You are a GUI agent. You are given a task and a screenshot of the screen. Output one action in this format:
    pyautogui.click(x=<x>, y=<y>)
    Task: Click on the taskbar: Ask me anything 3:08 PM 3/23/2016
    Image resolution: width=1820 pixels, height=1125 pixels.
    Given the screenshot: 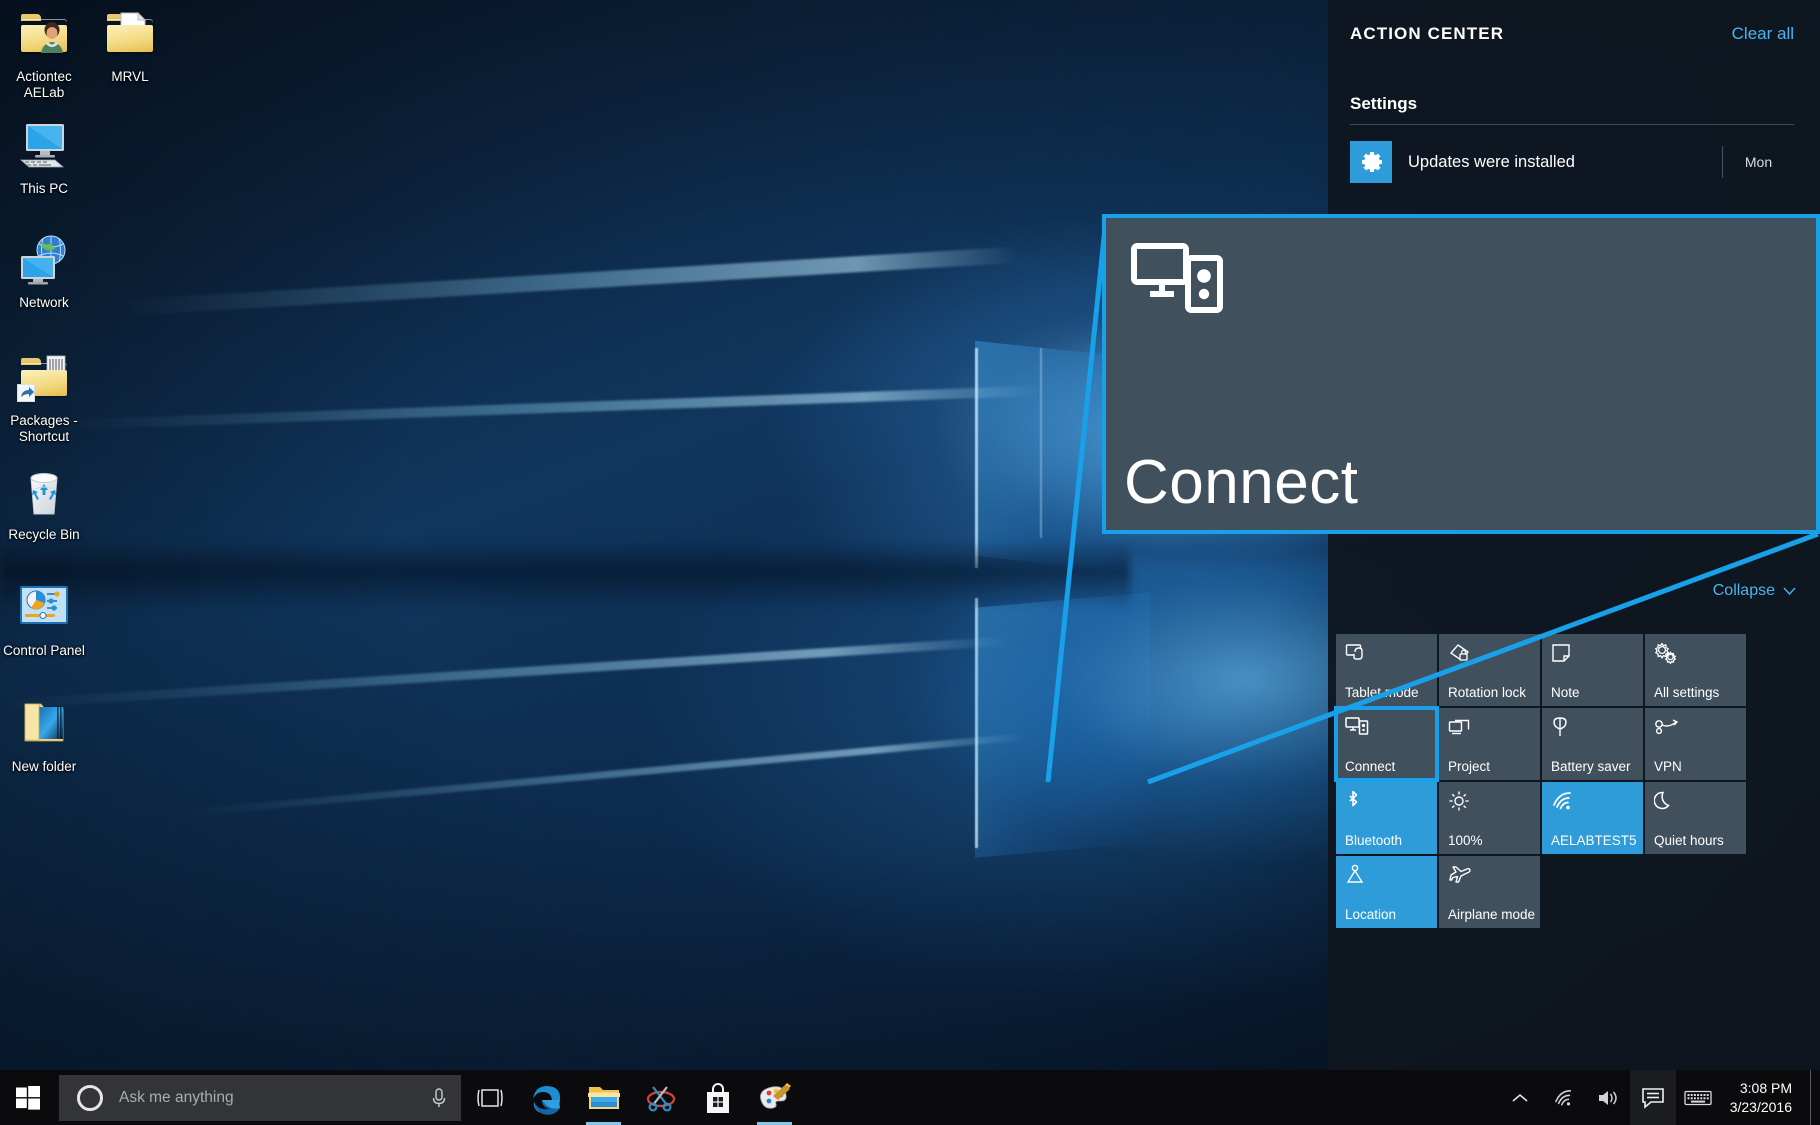 What is the action you would take?
    pyautogui.click(x=910, y=1097)
    